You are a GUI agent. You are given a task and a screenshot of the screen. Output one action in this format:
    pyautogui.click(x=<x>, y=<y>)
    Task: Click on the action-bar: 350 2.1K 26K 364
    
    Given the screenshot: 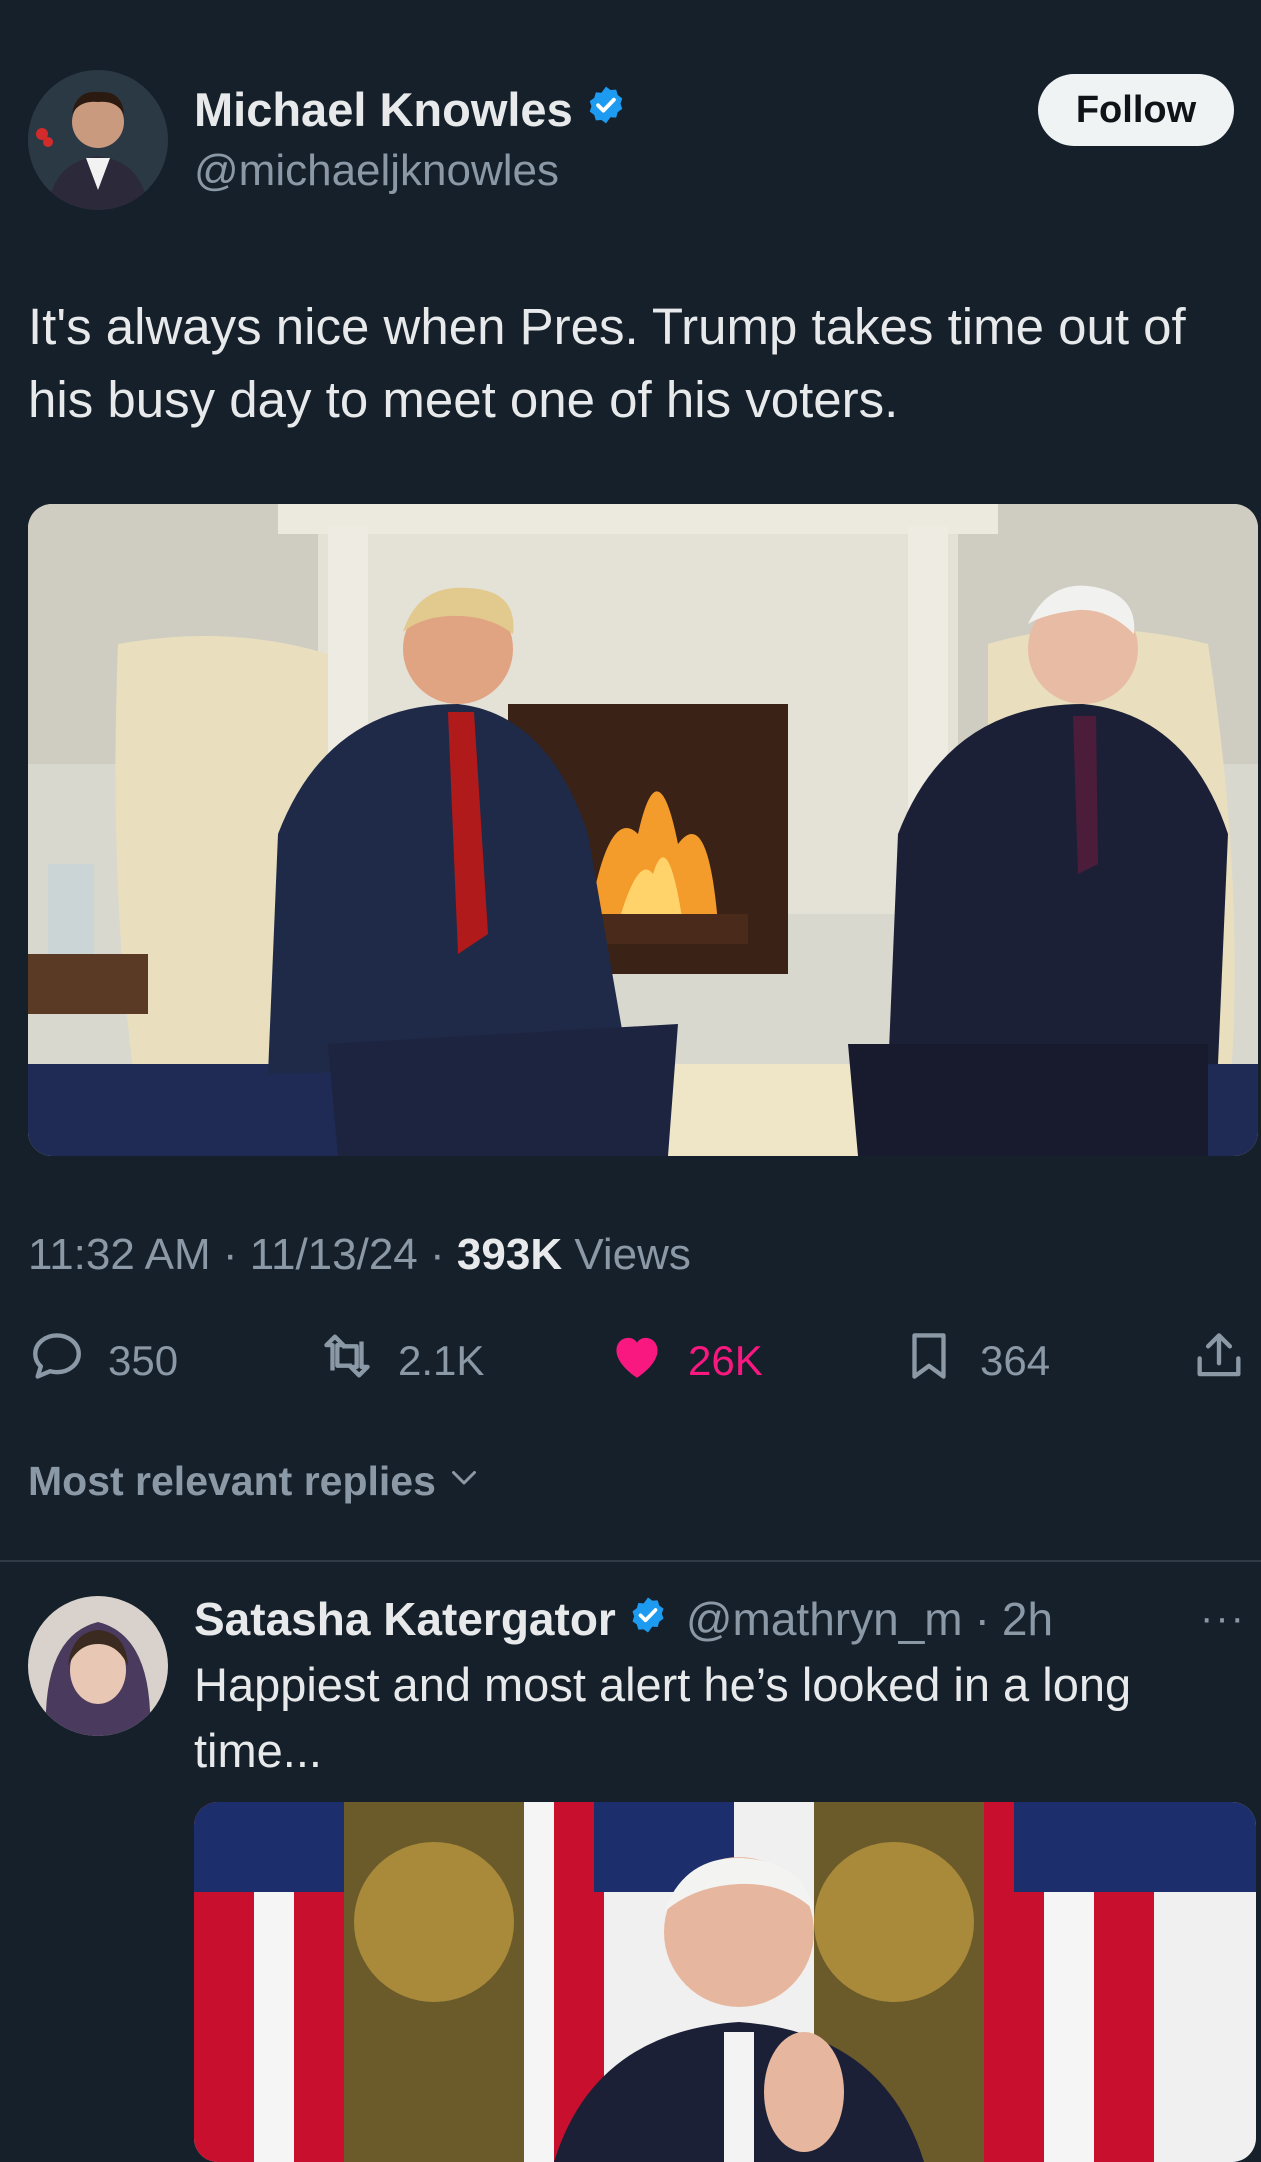 What is the action you would take?
    pyautogui.click(x=638, y=1361)
    